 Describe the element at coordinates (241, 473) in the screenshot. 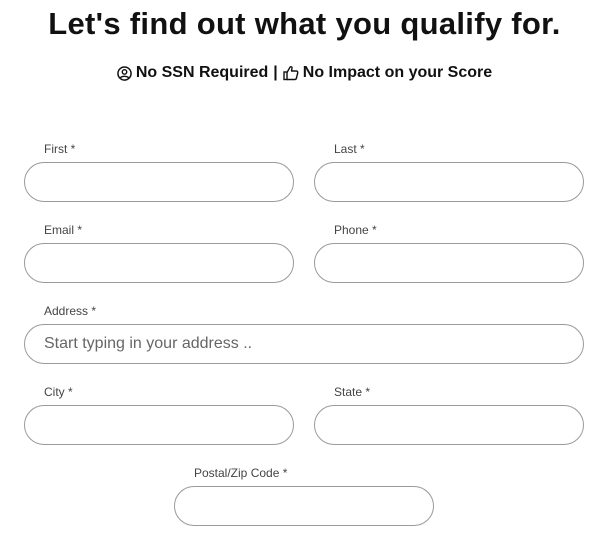

I see `zip-label: Postal/Zip Code *` at that location.